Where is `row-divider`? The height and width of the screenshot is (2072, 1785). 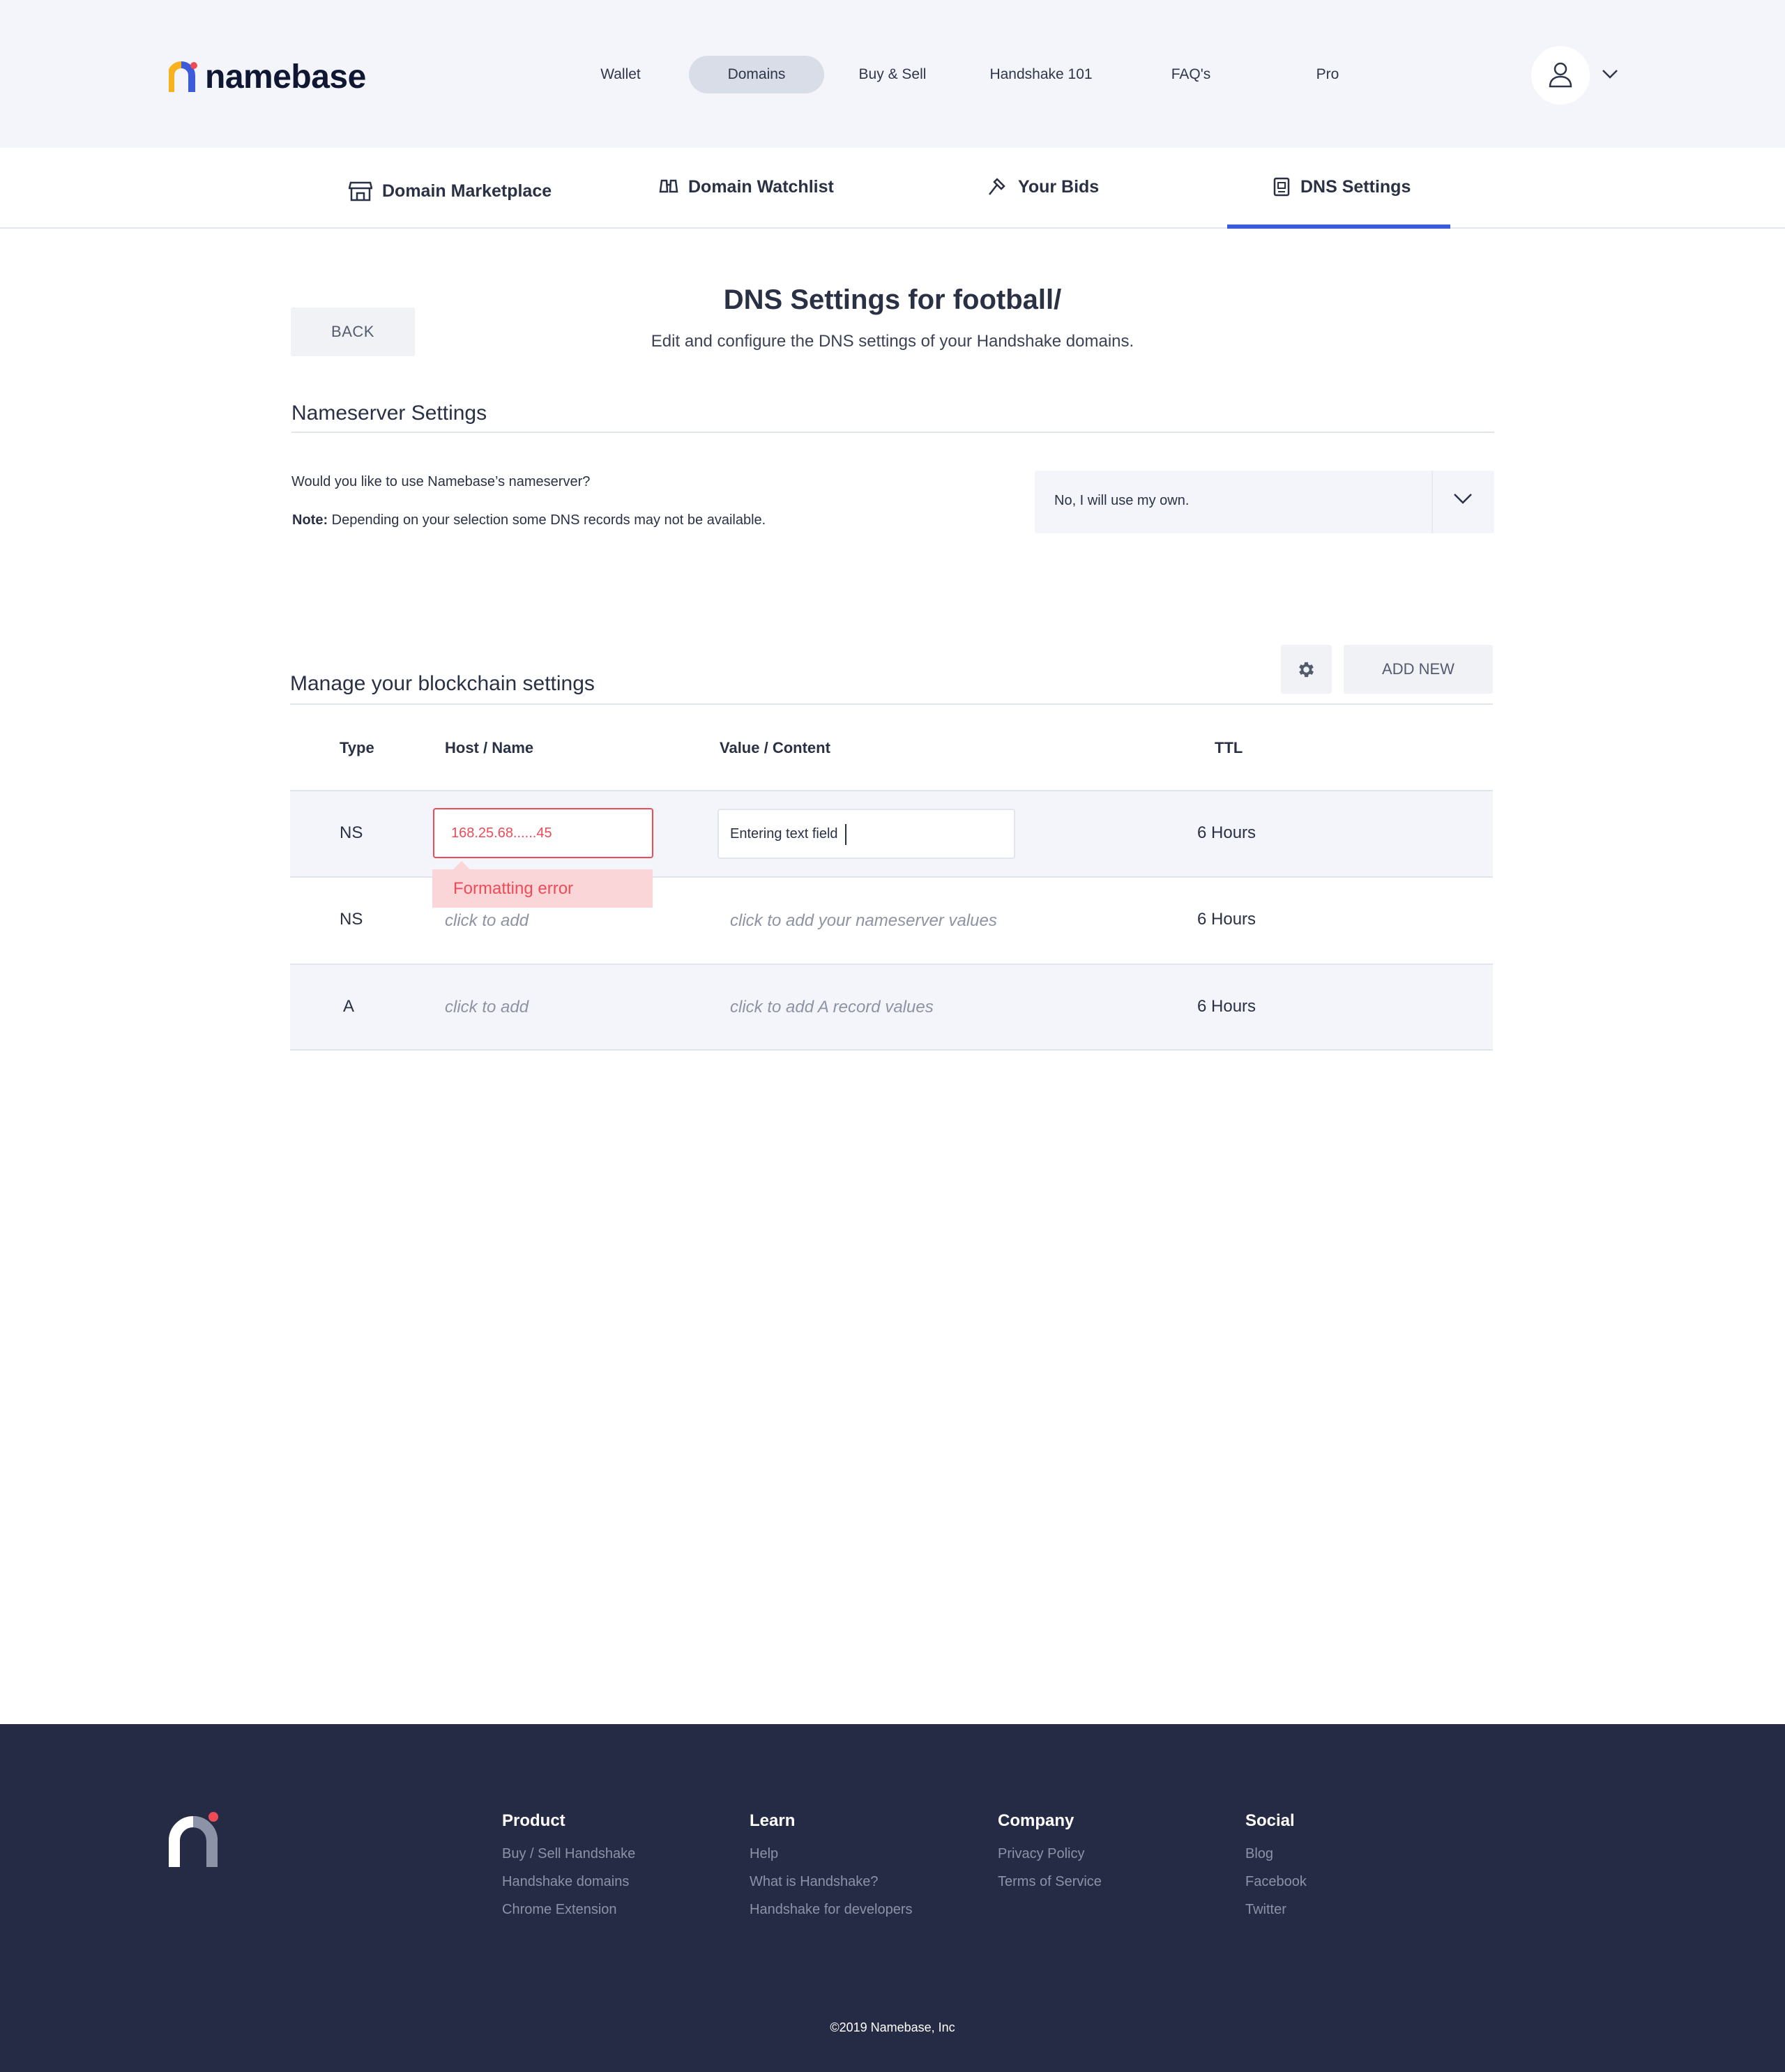
row-divider is located at coordinates (891, 1050).